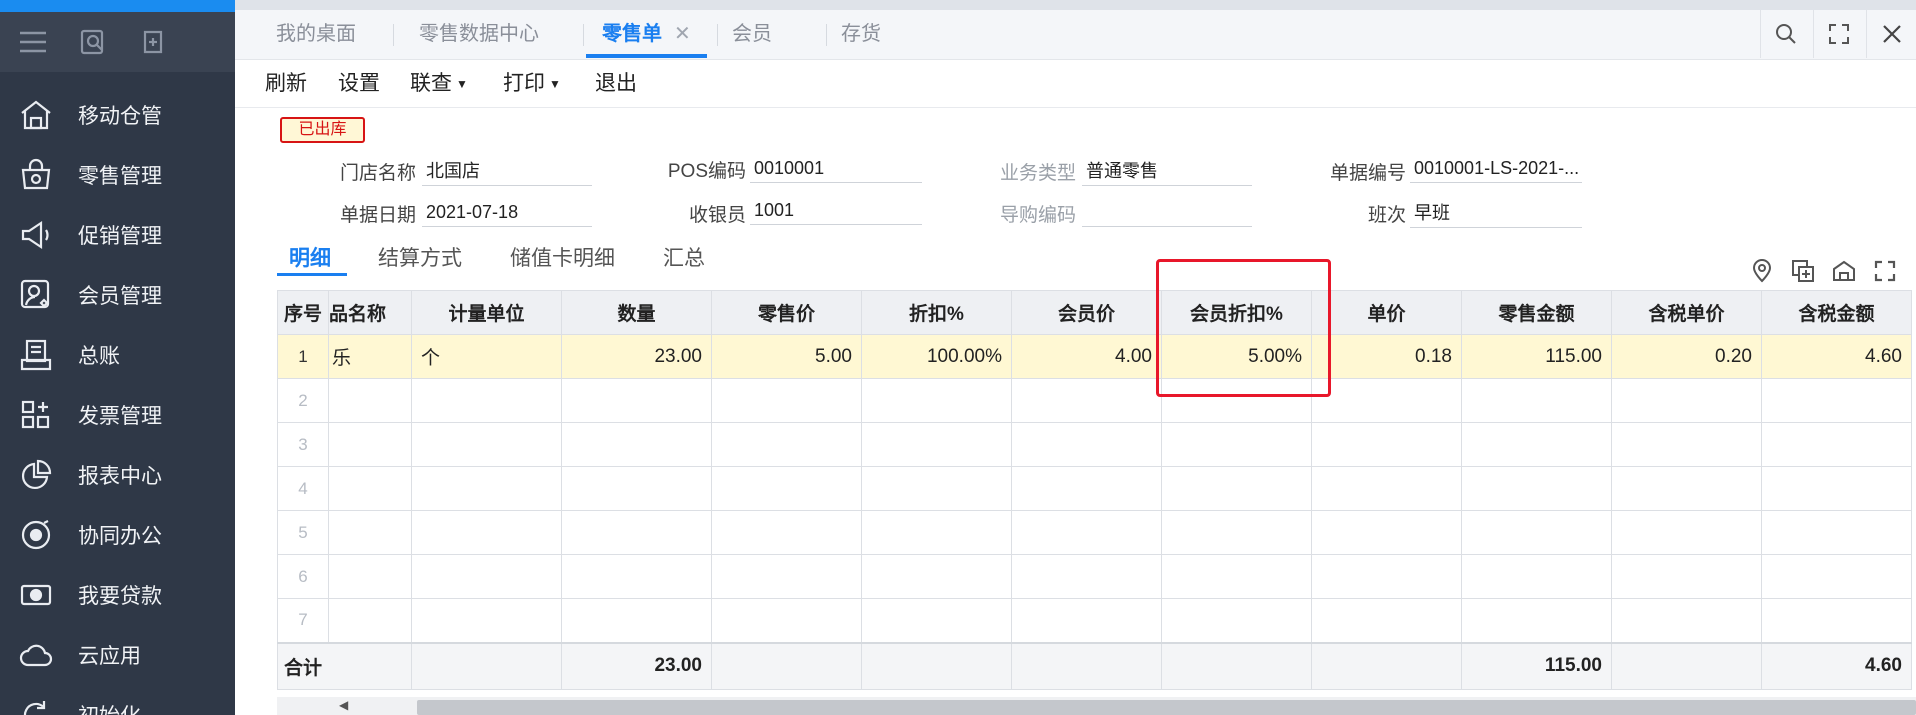 Image resolution: width=1916 pixels, height=715 pixels. Describe the element at coordinates (117, 355) in the screenshot. I see `sidebar-item-ledger: 总账` at that location.